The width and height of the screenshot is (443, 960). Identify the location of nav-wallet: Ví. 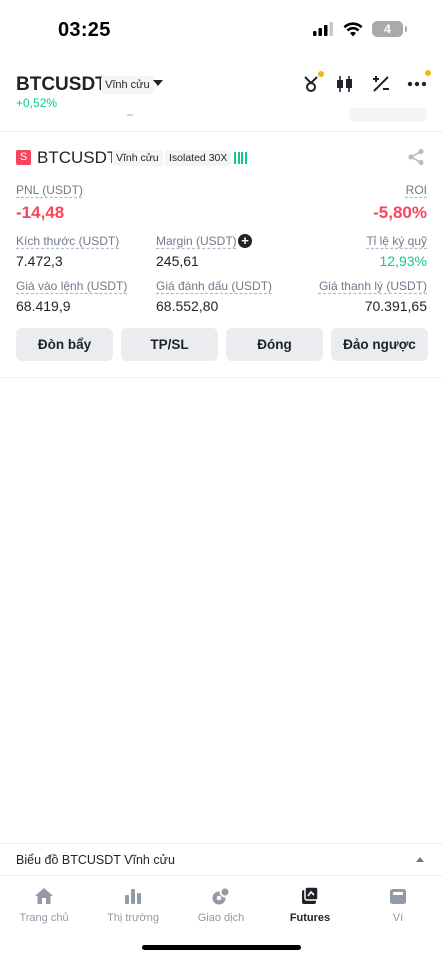
(398, 909).